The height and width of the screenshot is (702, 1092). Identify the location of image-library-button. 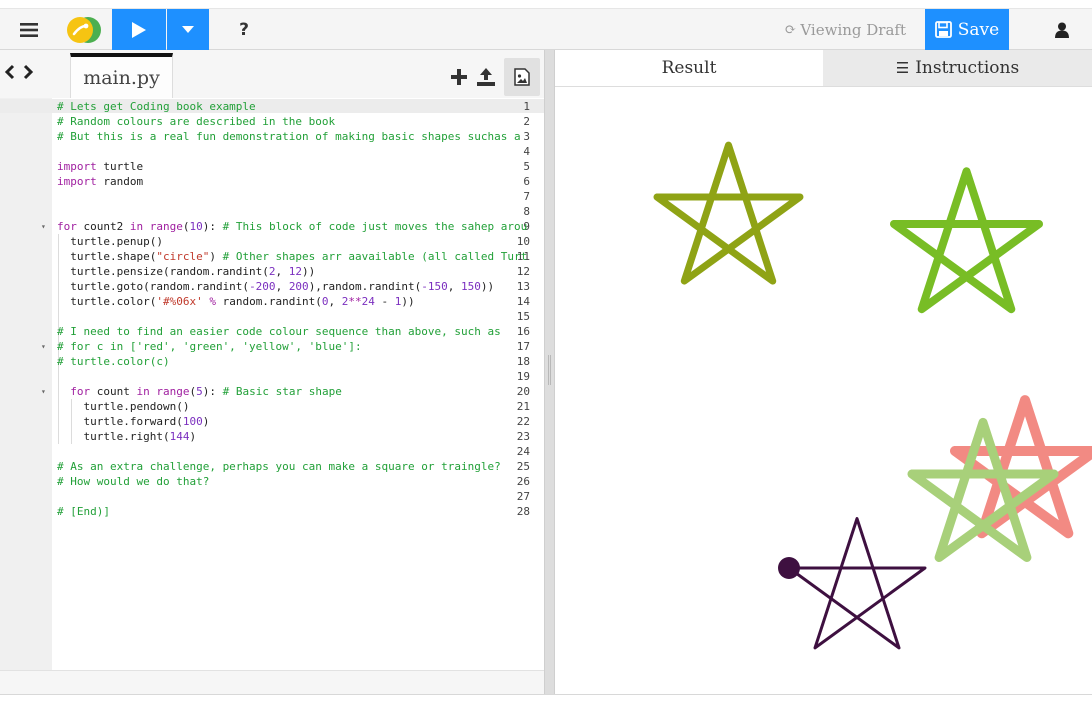
(522, 77).